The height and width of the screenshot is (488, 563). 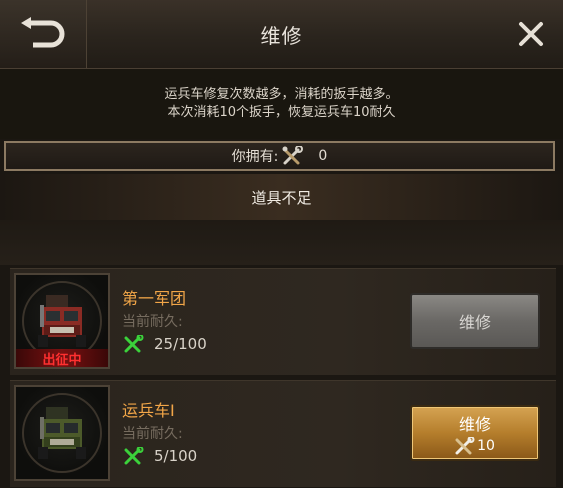 I want to click on close-button, so click(x=531, y=34).